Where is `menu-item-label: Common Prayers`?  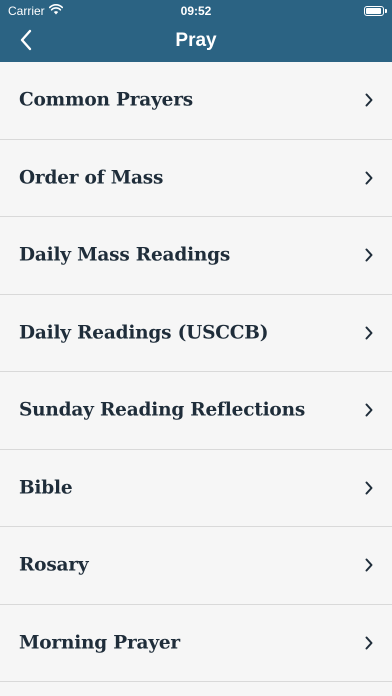
menu-item-label: Common Prayers is located at coordinates (106, 100).